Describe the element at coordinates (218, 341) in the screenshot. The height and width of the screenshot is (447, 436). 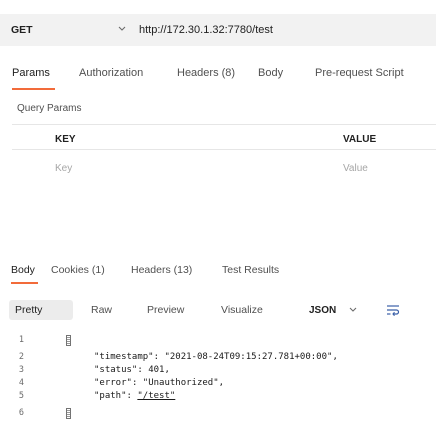
I see `code-line: 1` at that location.